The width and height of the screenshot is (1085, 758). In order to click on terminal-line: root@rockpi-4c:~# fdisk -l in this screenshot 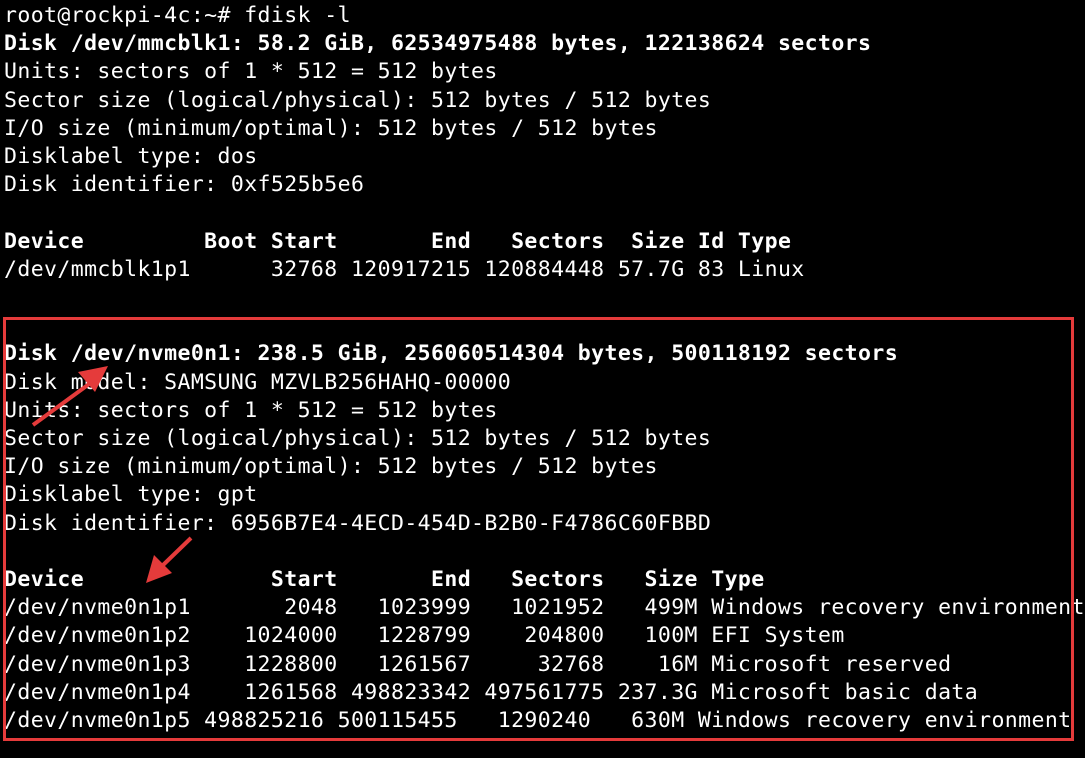, I will do `click(177, 15)`.